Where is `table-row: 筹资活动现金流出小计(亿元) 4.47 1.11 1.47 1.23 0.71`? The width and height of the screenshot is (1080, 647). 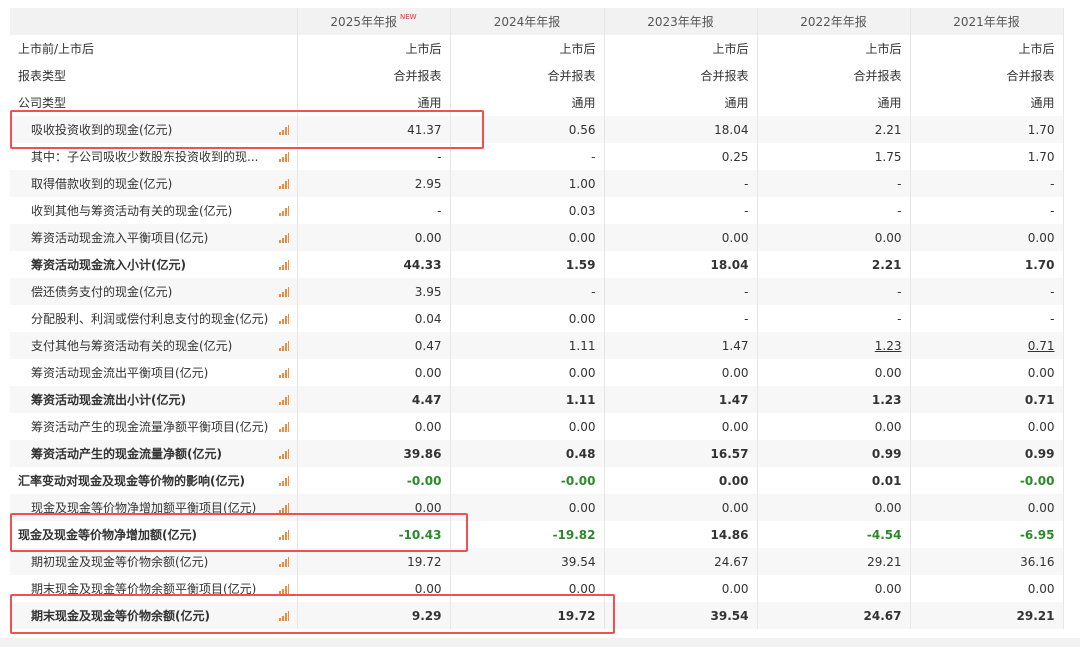
table-row: 筹资活动现金流出小计(亿元) 4.47 1.11 1.47 1.23 0.71 is located at coordinates (537, 399).